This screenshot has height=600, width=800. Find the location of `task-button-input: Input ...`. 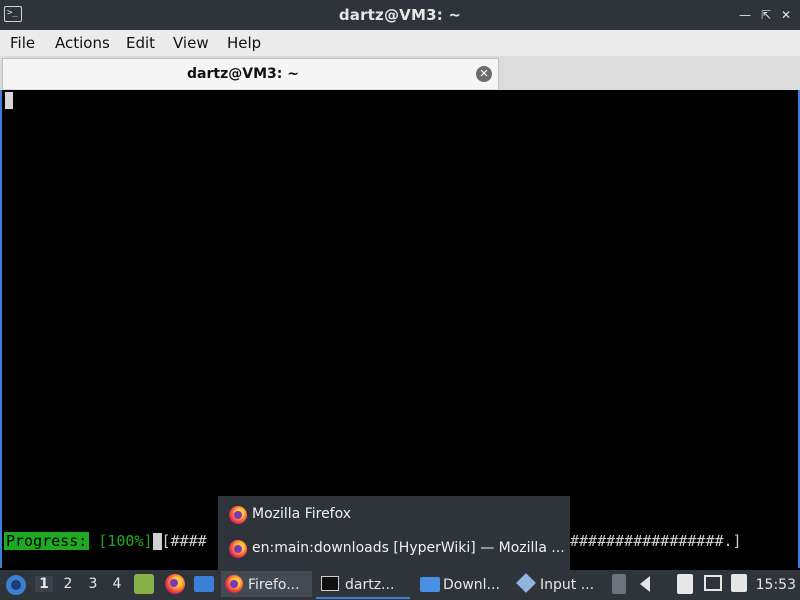

task-button-input: Input ... is located at coordinates (559, 584).